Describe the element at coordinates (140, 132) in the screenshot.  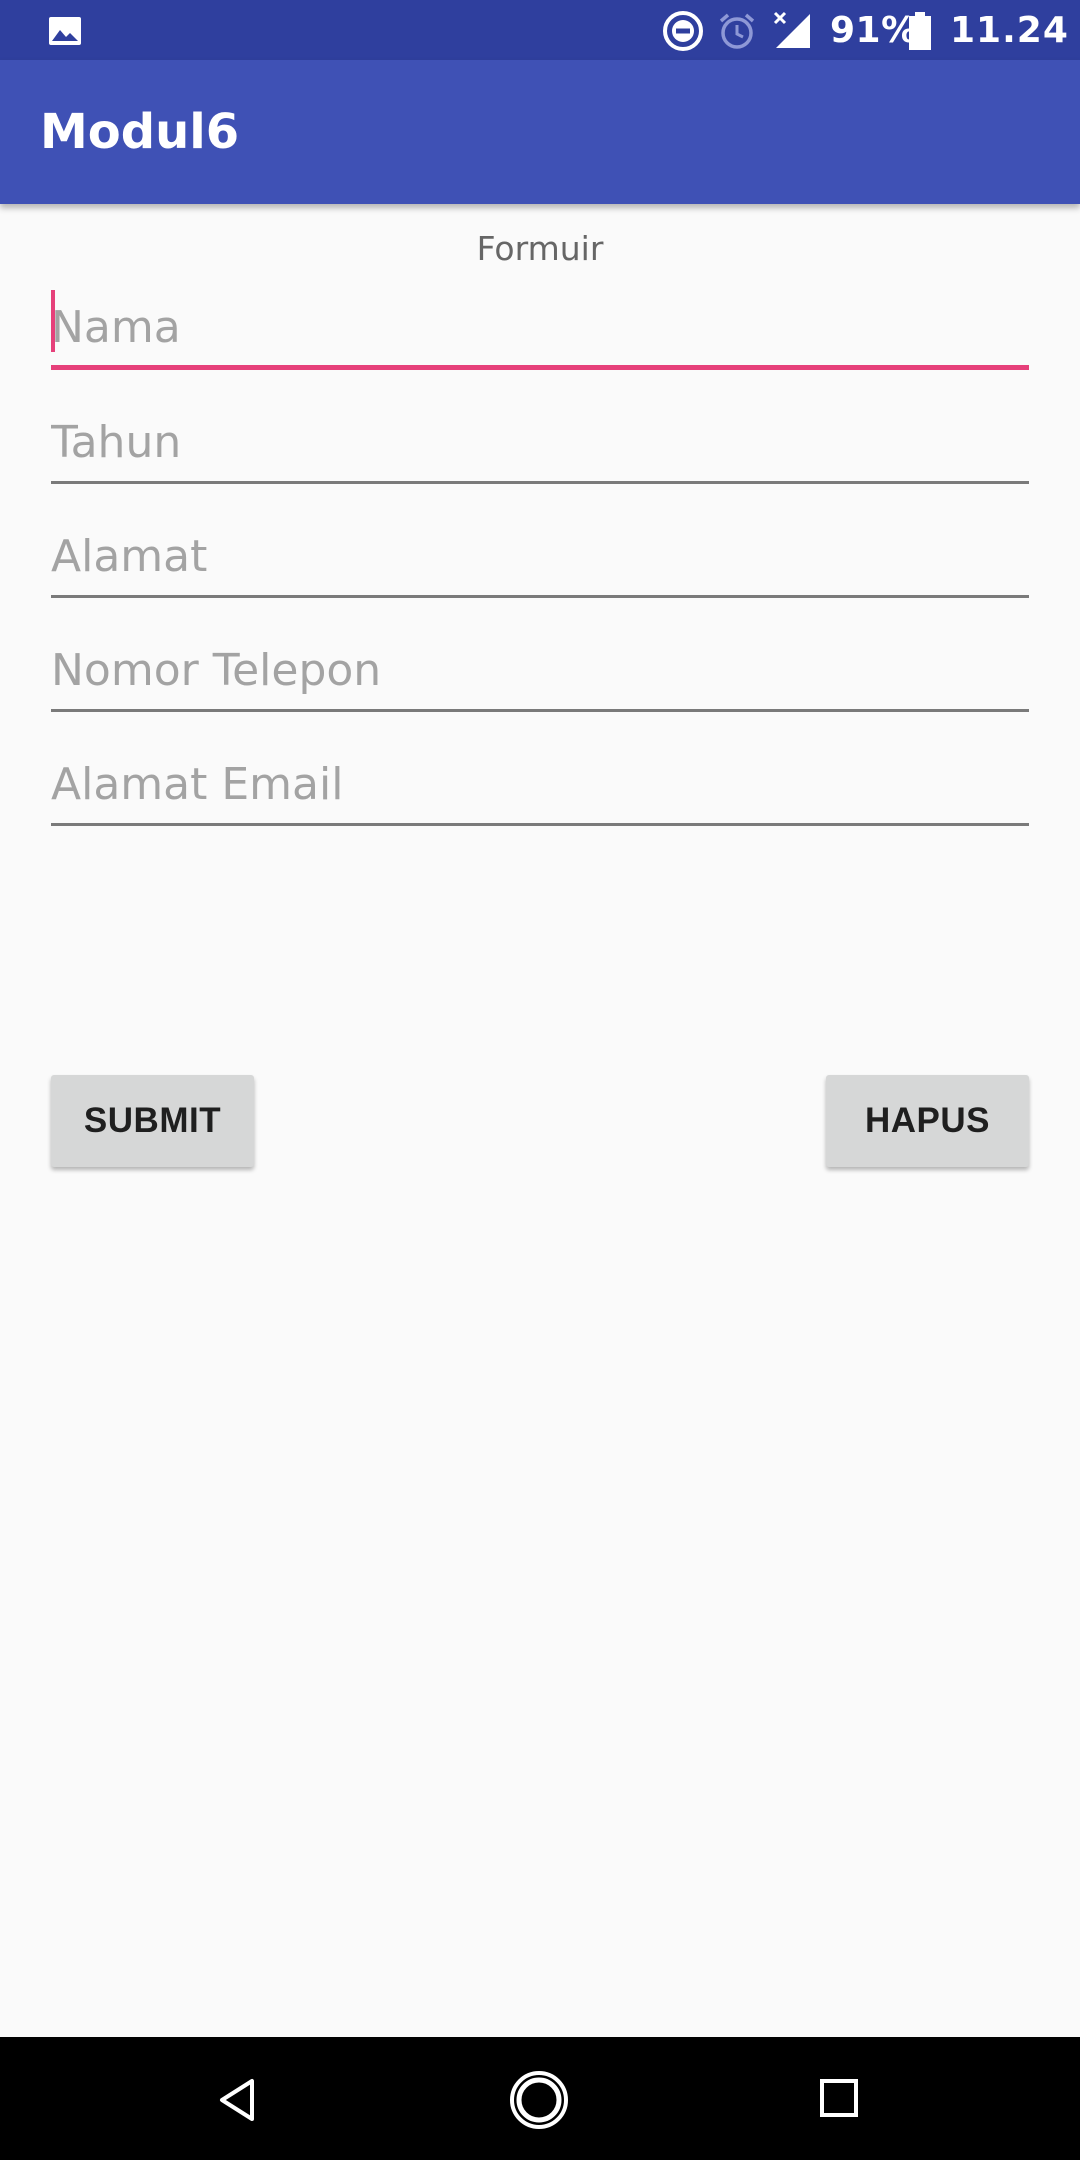
I see `app-title: Modul6` at that location.